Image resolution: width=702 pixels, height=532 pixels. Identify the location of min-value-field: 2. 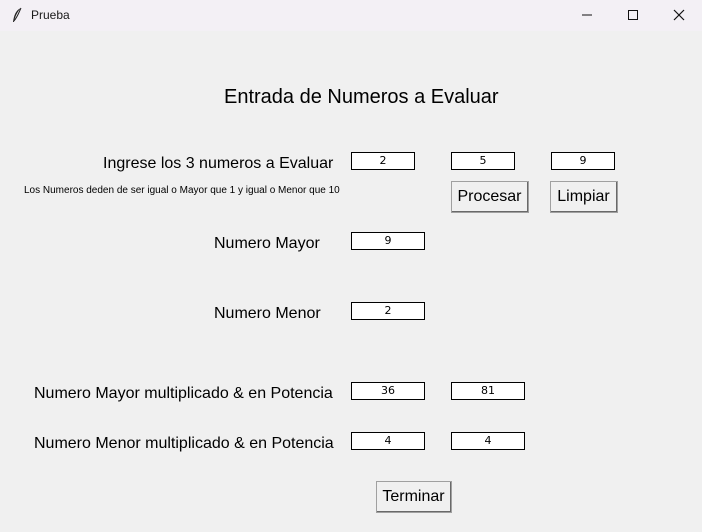
(388, 311).